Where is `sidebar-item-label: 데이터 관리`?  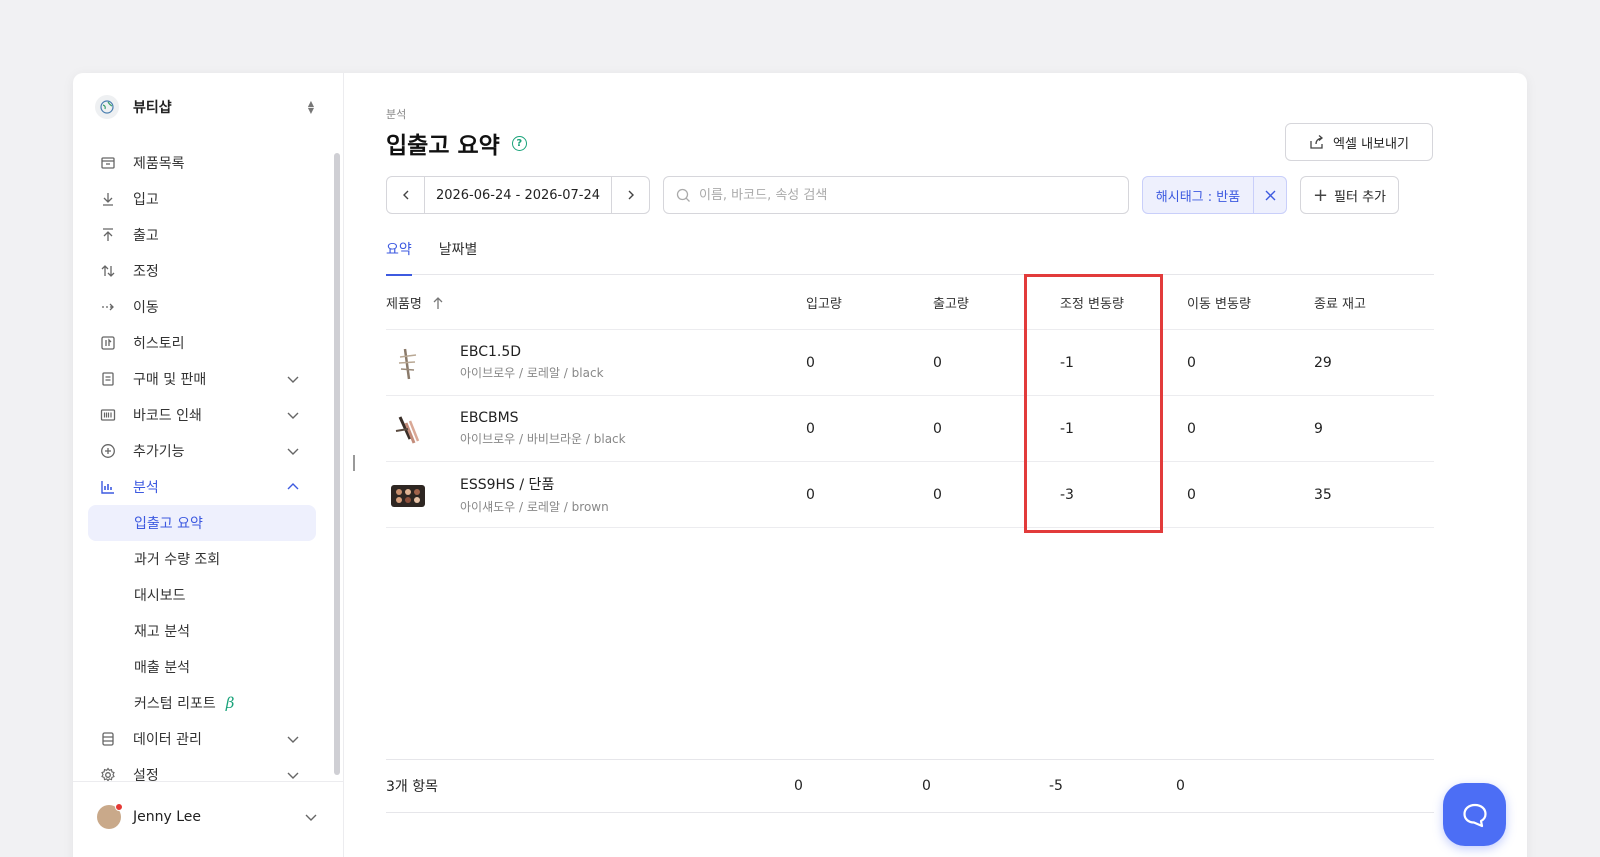 sidebar-item-label: 데이터 관리 is located at coordinates (167, 740).